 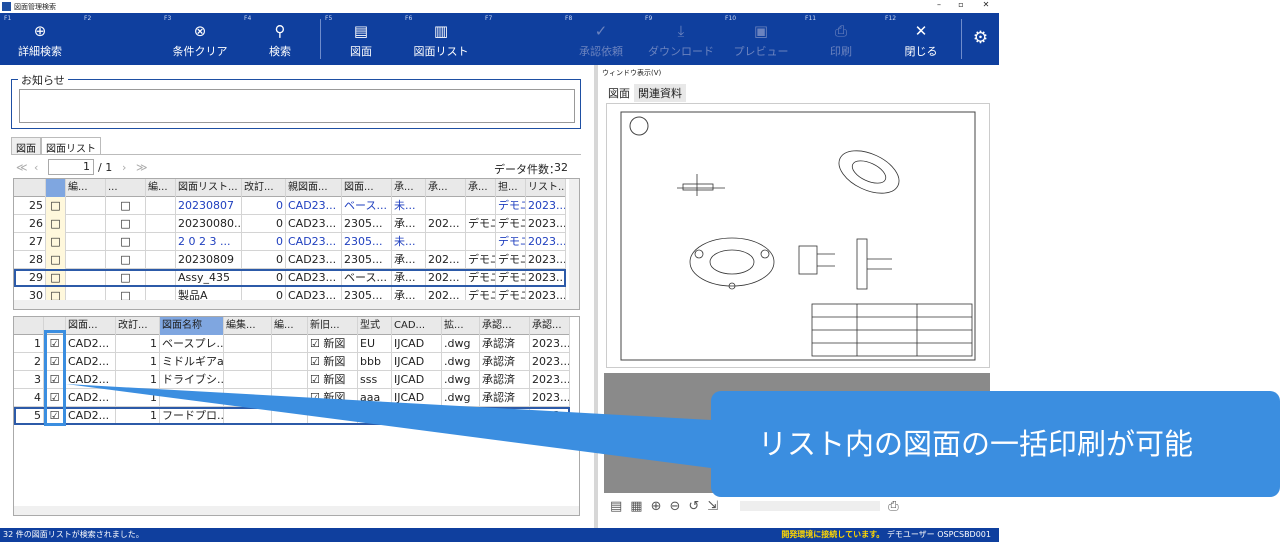 I want to click on zoom-slider, so click(x=810, y=506).